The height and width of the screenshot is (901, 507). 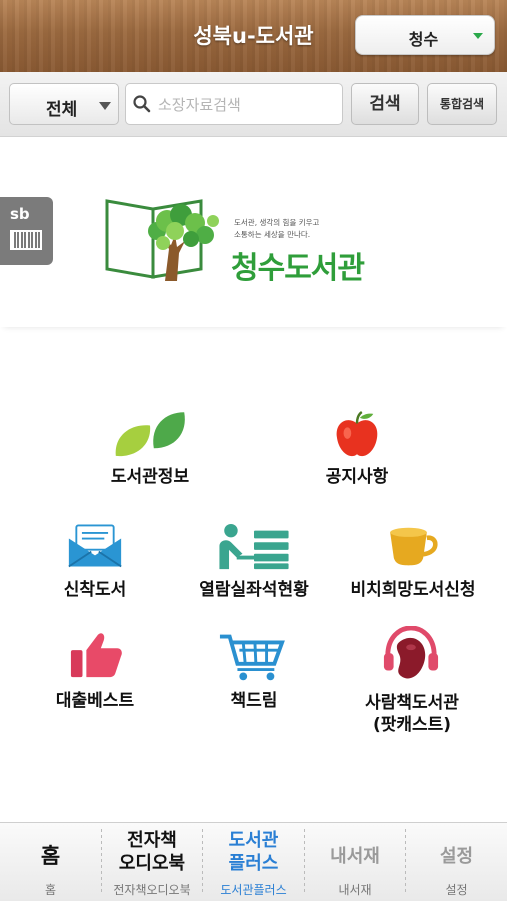 What do you see at coordinates (152, 852) in the screenshot?
I see `tab-ebook-audiobook-label: 전자책 오디오북` at bounding box center [152, 852].